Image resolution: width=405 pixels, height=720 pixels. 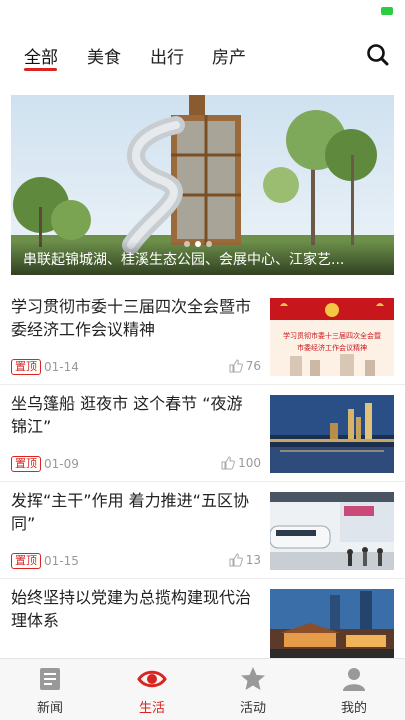 I want to click on carousel-dot-active, so click(x=198, y=244).